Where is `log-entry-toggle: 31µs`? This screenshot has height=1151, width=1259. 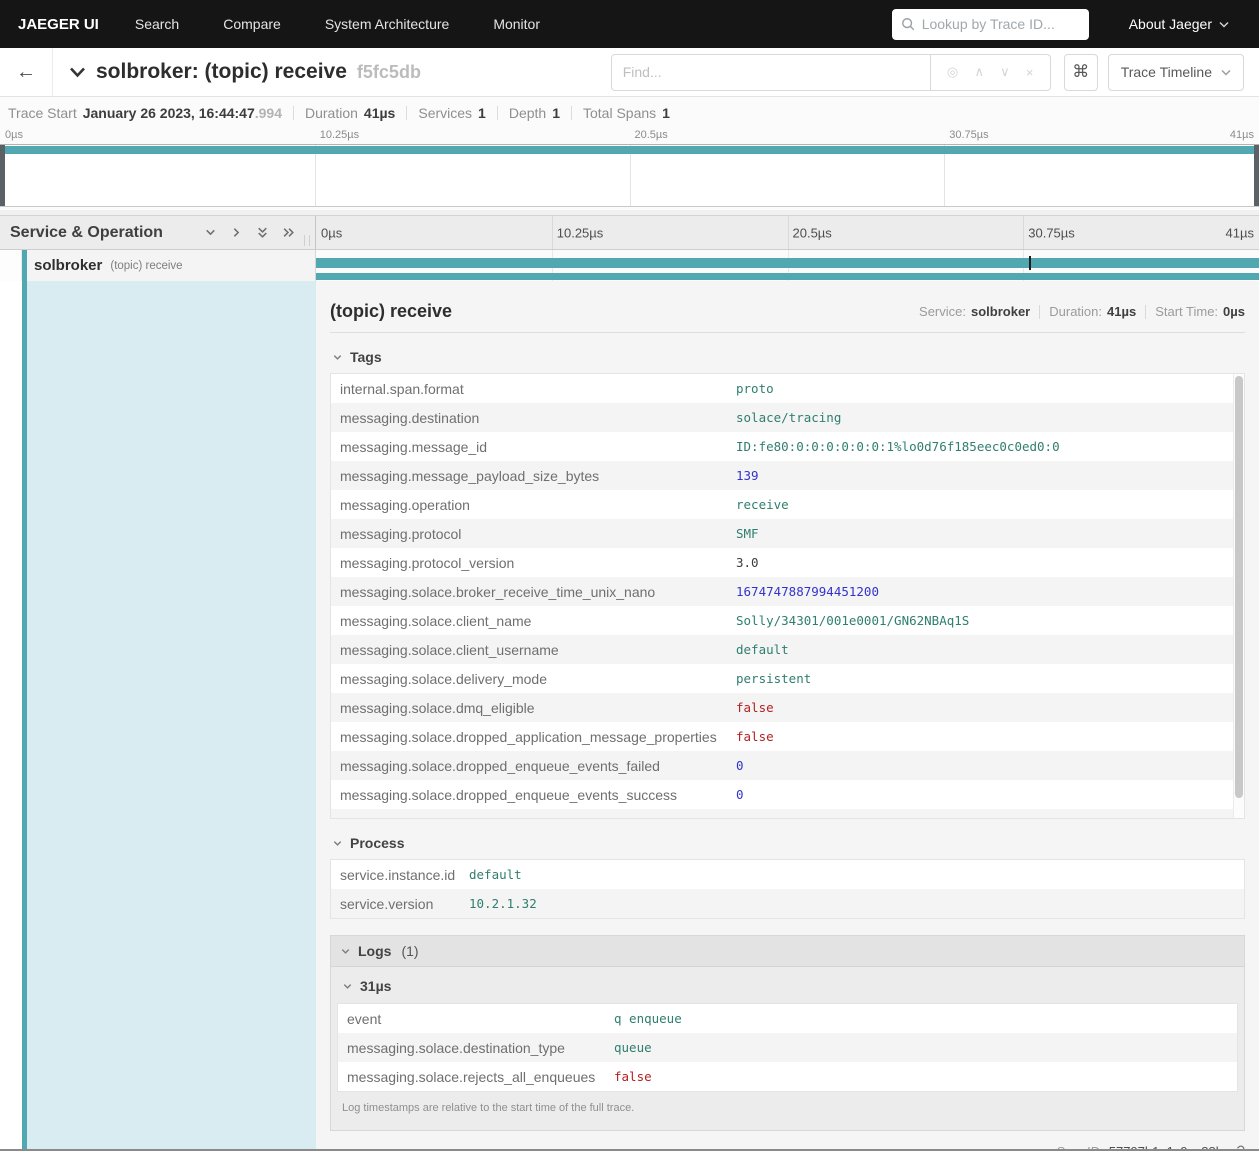
log-entry-toggle: 31µs is located at coordinates (790, 986).